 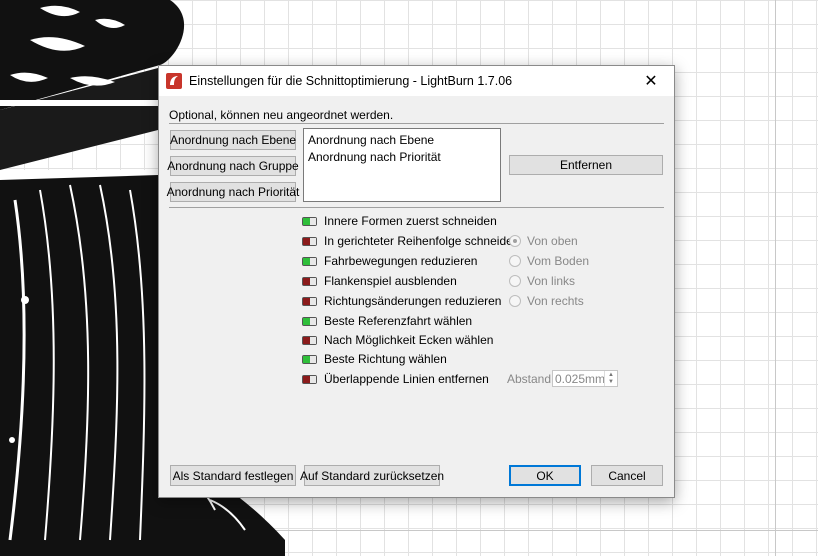 I want to click on option-label: Überlappende Linien entfernen, so click(x=406, y=379).